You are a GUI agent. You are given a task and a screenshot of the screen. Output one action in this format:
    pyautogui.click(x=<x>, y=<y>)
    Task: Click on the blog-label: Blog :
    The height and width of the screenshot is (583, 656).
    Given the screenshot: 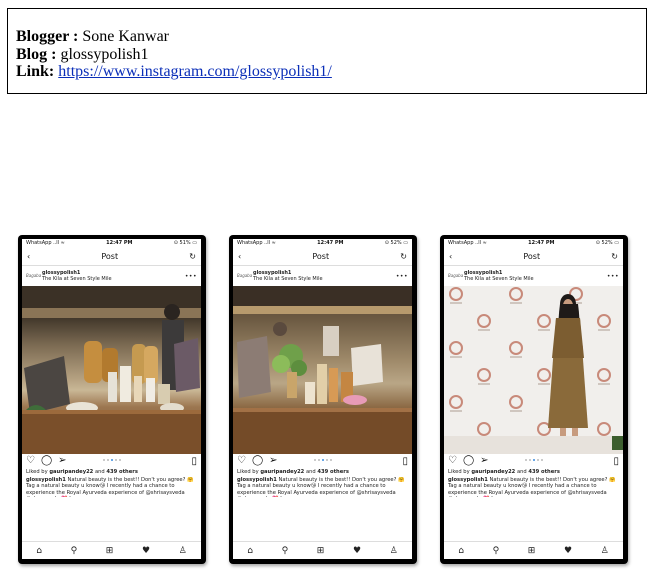 What is the action you would take?
    pyautogui.click(x=36, y=54)
    